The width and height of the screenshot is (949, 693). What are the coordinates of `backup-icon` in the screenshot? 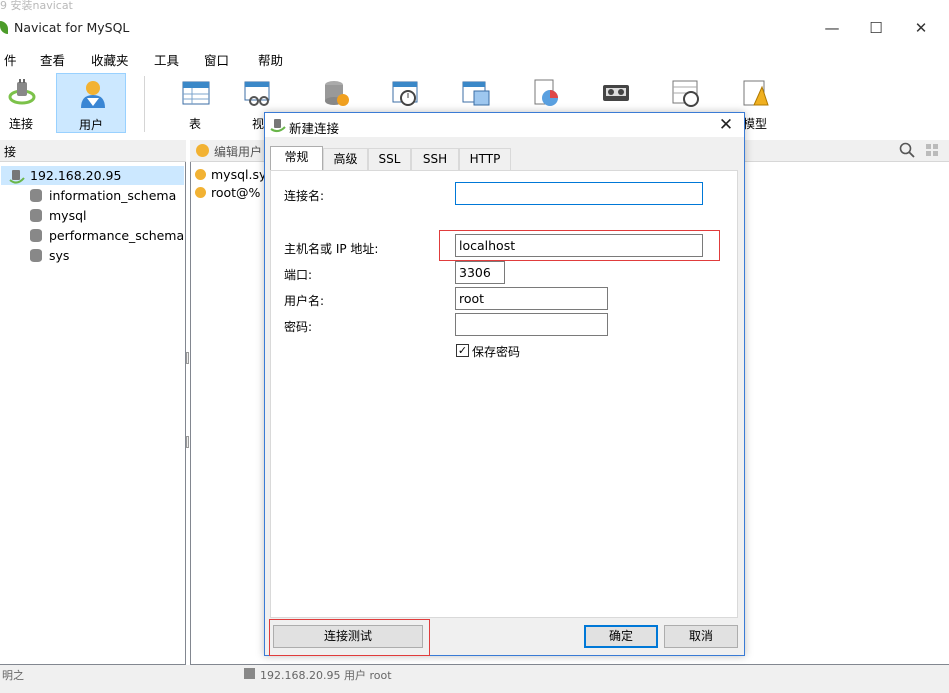 It's located at (616, 93).